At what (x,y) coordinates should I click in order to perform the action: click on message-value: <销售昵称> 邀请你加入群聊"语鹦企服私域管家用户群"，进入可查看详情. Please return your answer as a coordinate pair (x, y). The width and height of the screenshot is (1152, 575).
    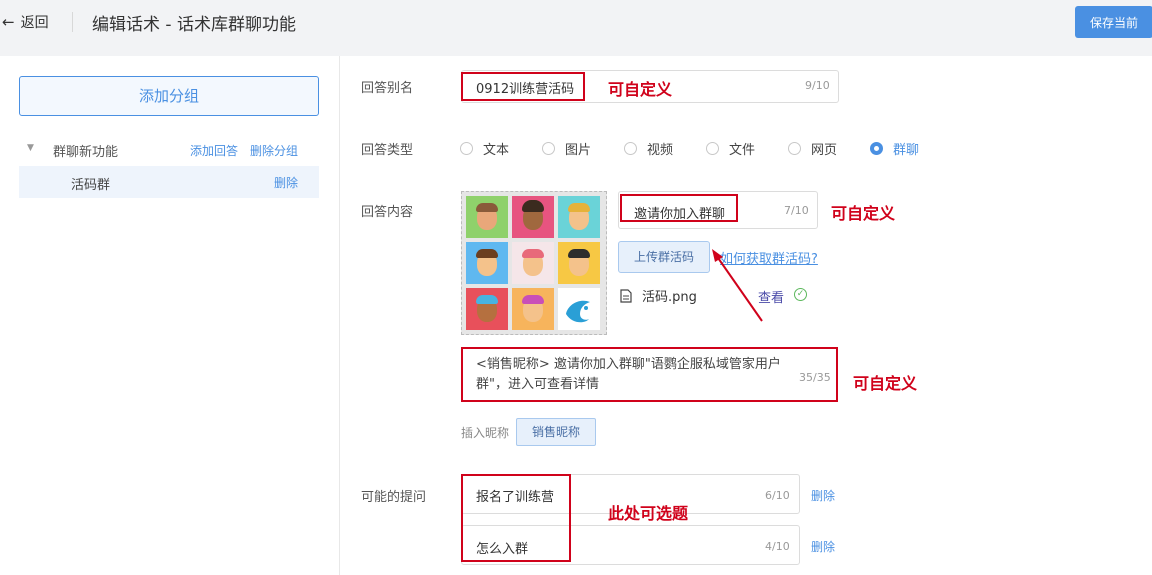
    Looking at the image, I should click on (628, 374).